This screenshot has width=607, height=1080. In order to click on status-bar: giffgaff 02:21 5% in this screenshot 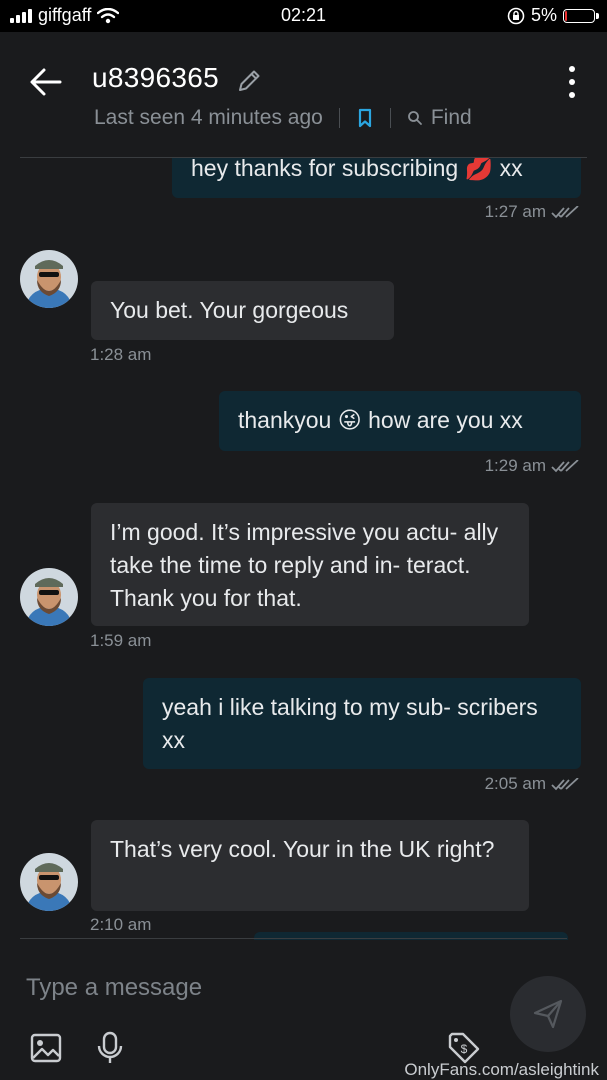, I will do `click(303, 16)`.